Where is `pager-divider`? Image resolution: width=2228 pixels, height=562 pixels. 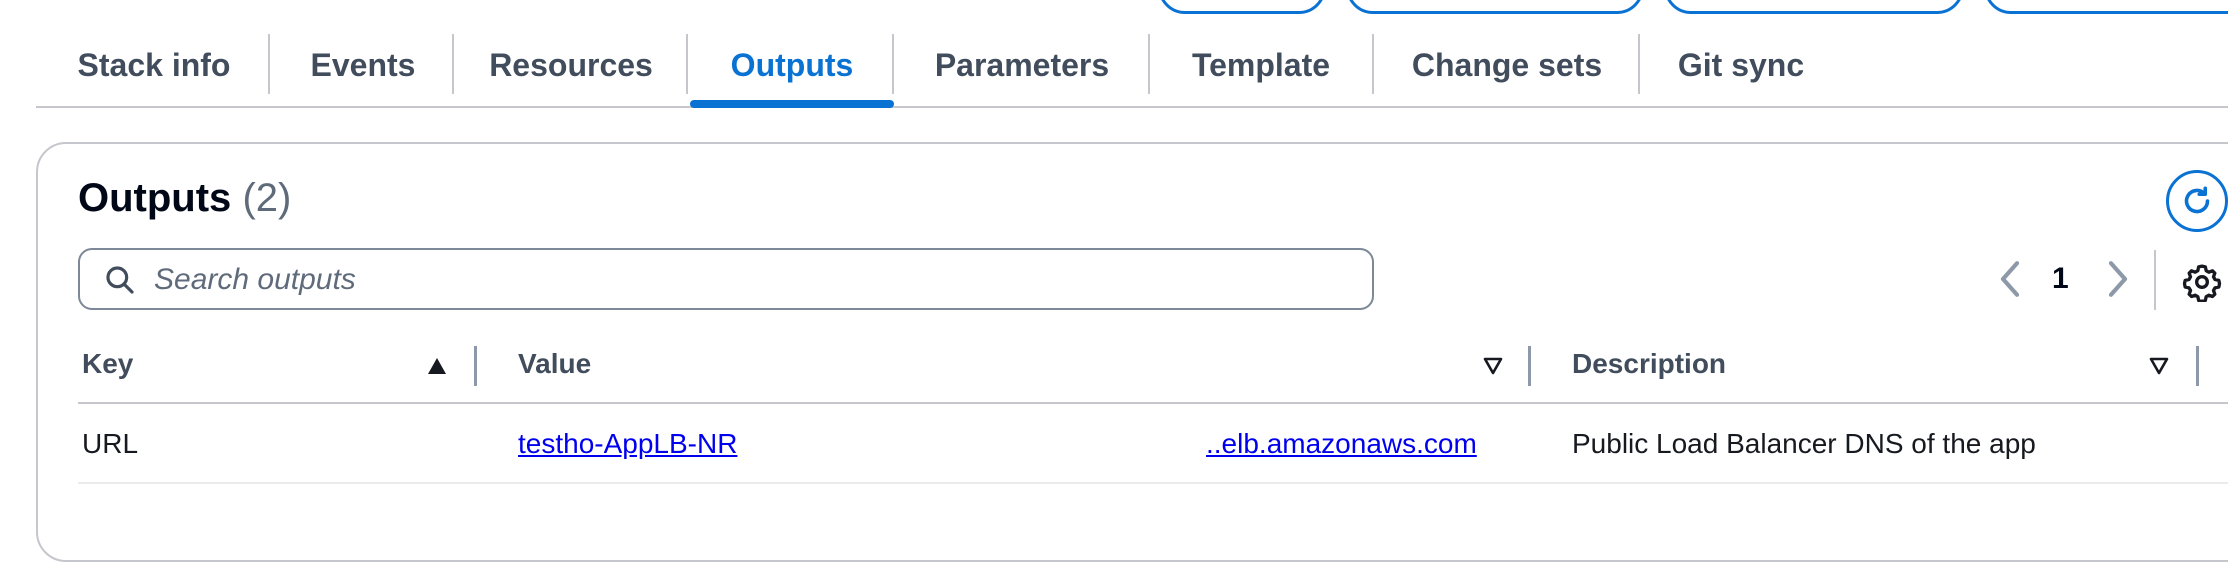
pager-divider is located at coordinates (2155, 280).